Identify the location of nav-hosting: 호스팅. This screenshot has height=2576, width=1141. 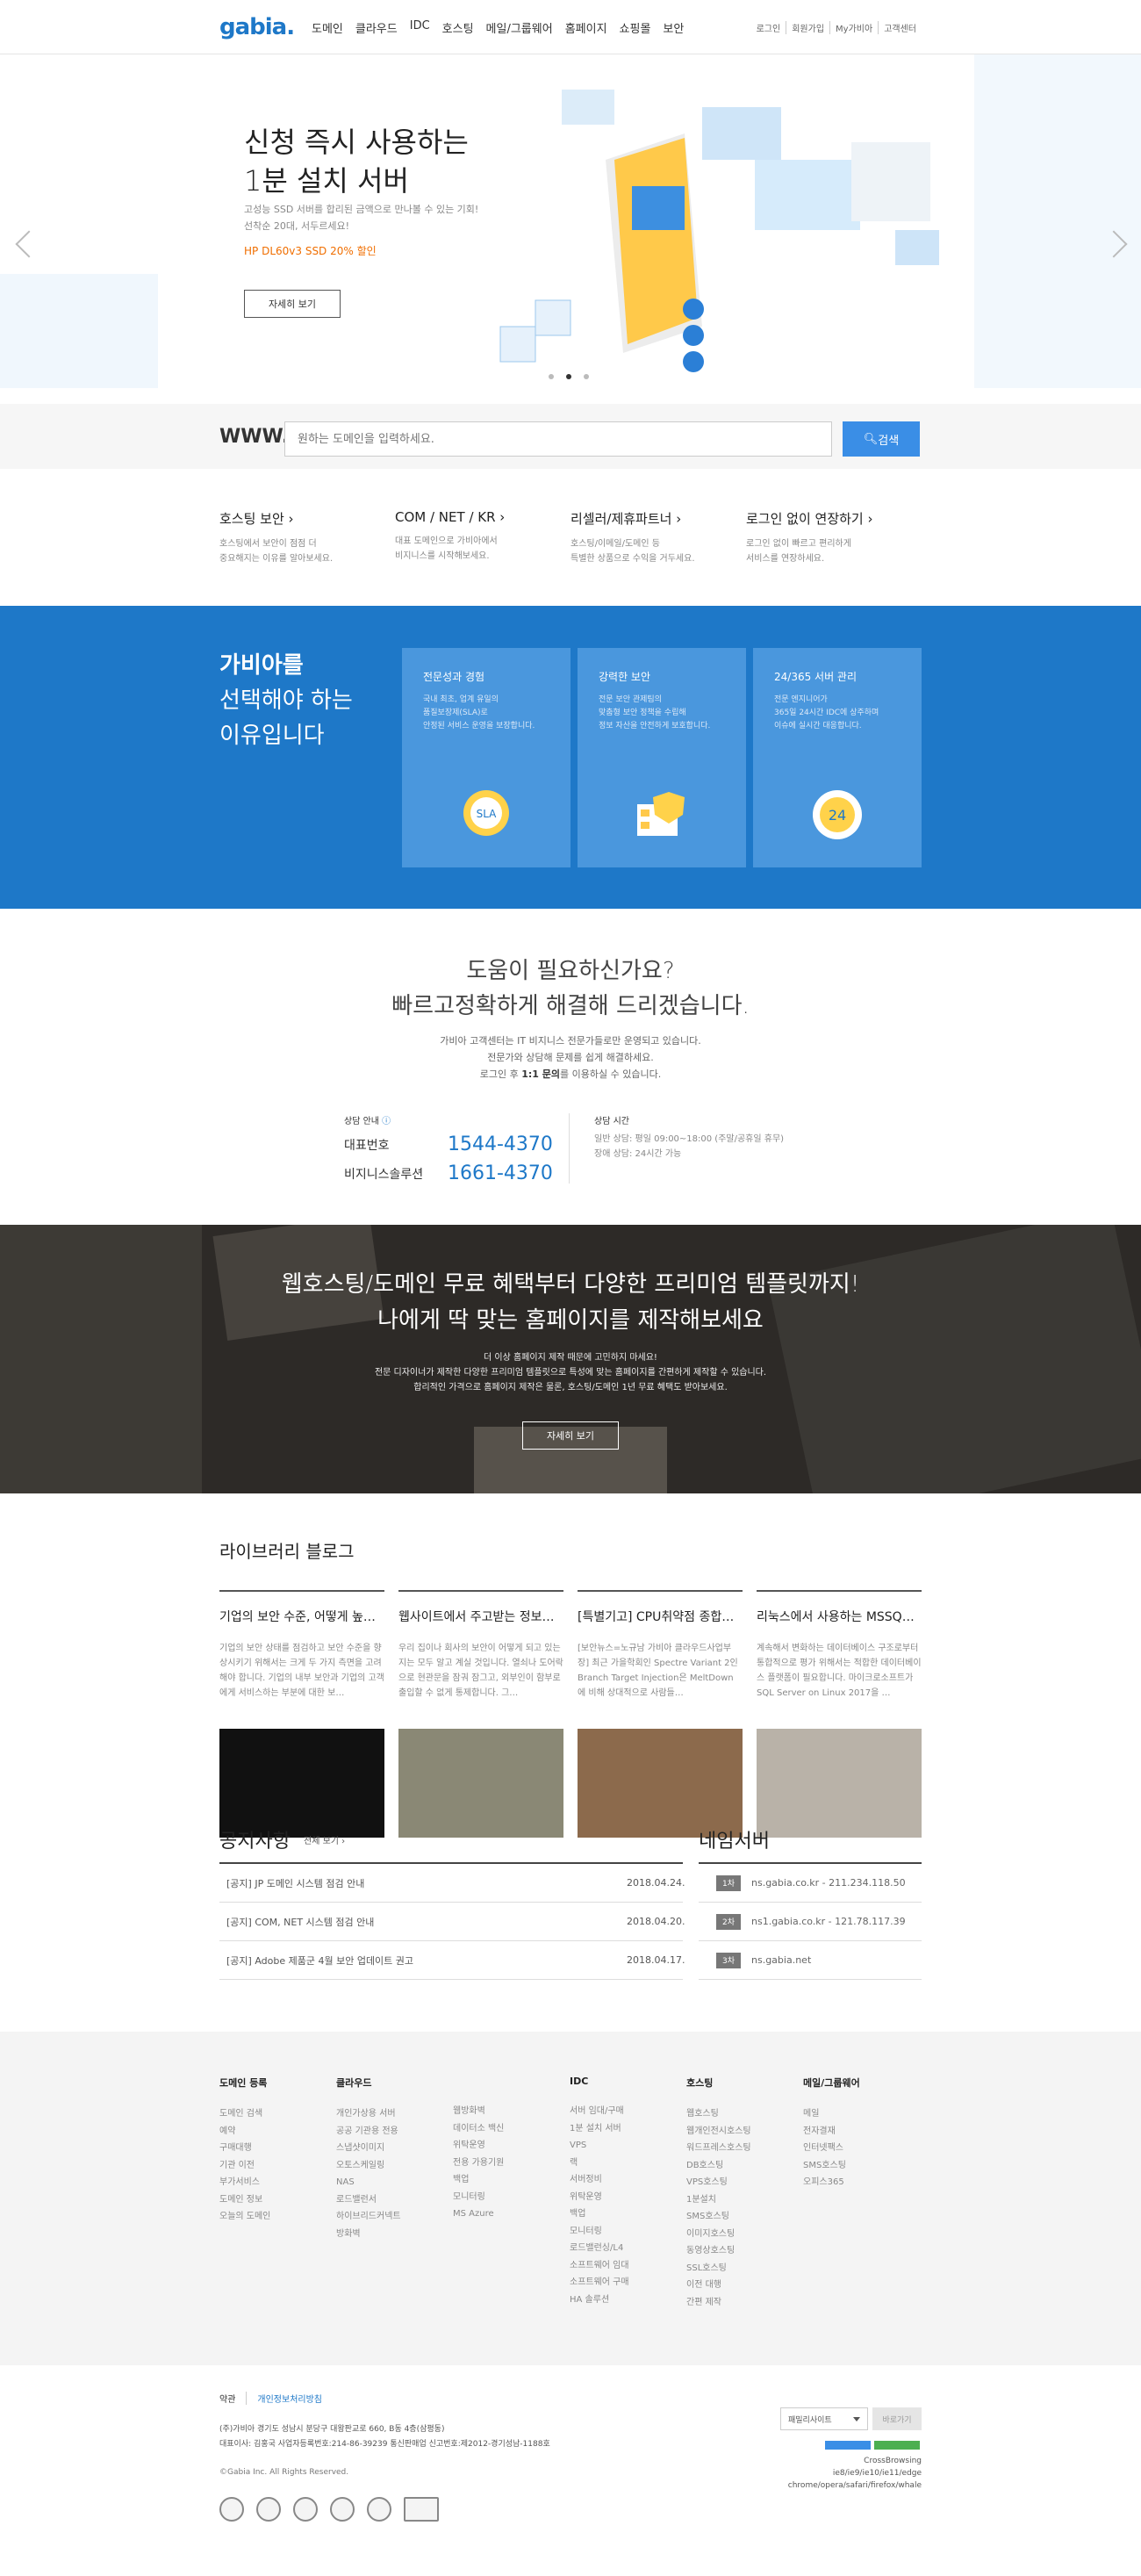
(458, 27).